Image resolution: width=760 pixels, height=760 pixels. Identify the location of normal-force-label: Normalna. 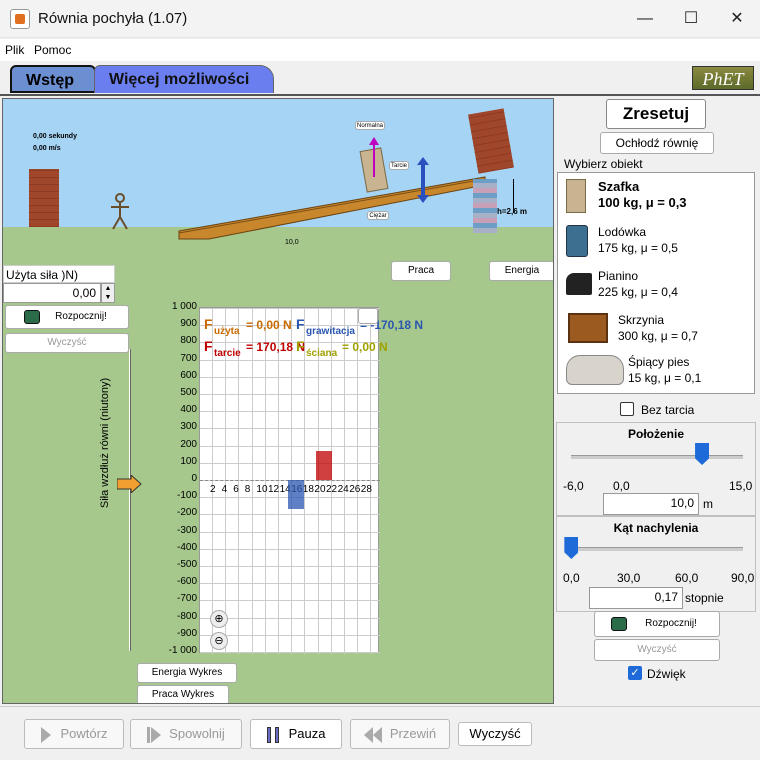
(370, 125).